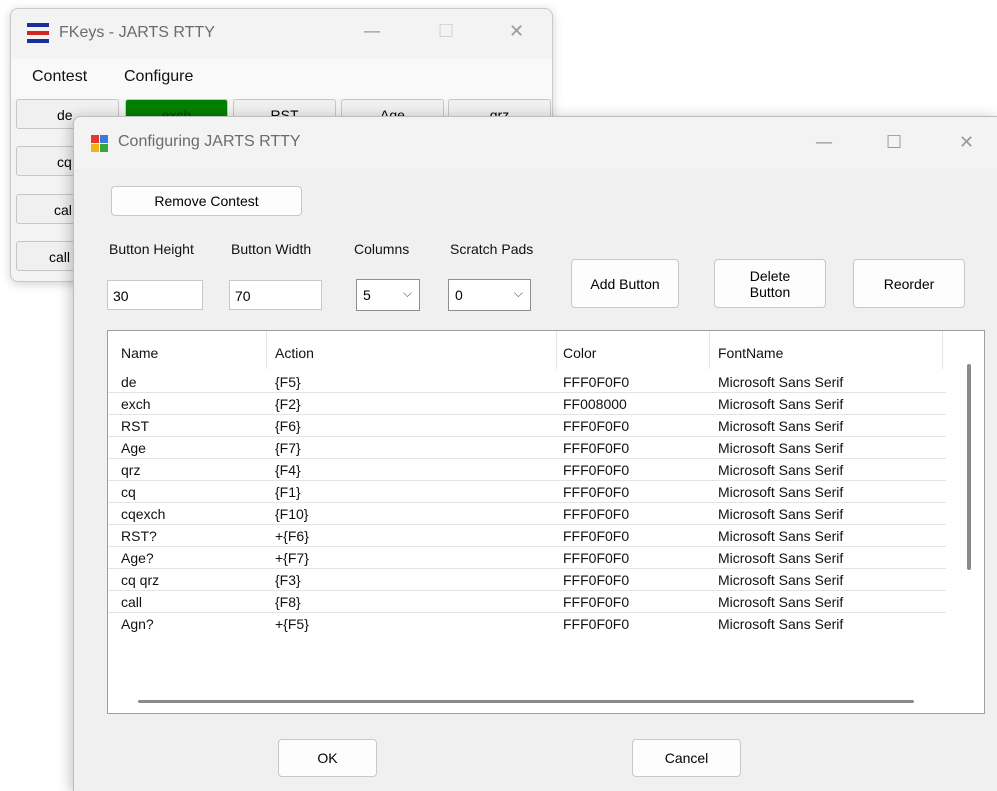 The height and width of the screenshot is (791, 997). What do you see at coordinates (459, 295) in the screenshot?
I see `scratch-pads-select-value: 0` at bounding box center [459, 295].